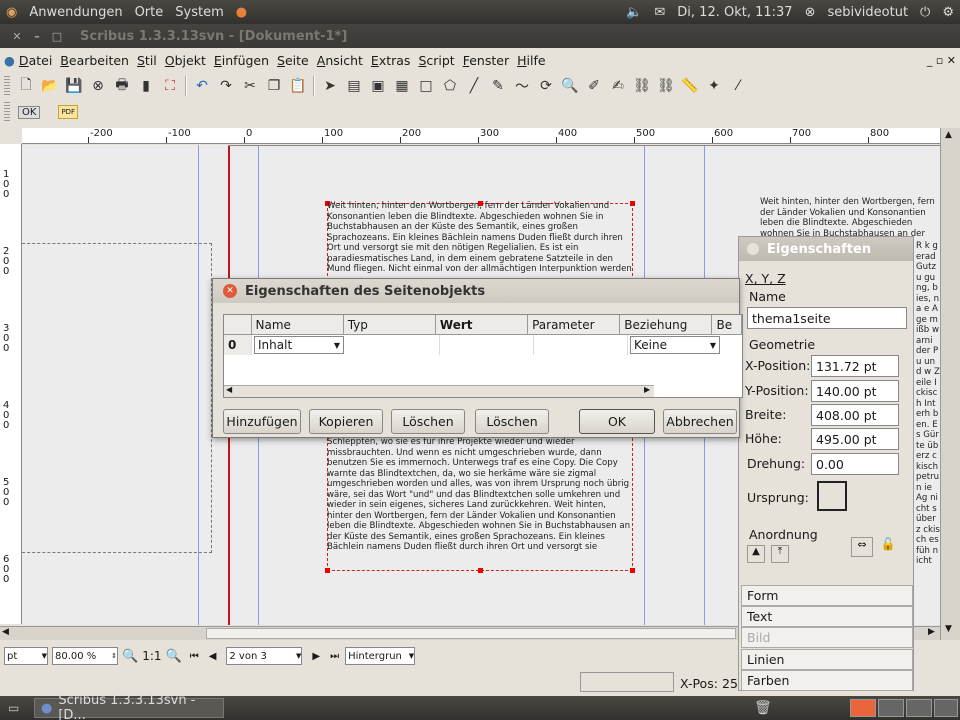 Image resolution: width=960 pixels, height=720 pixels. I want to click on eyedropper-icon: ⁄, so click(738, 86).